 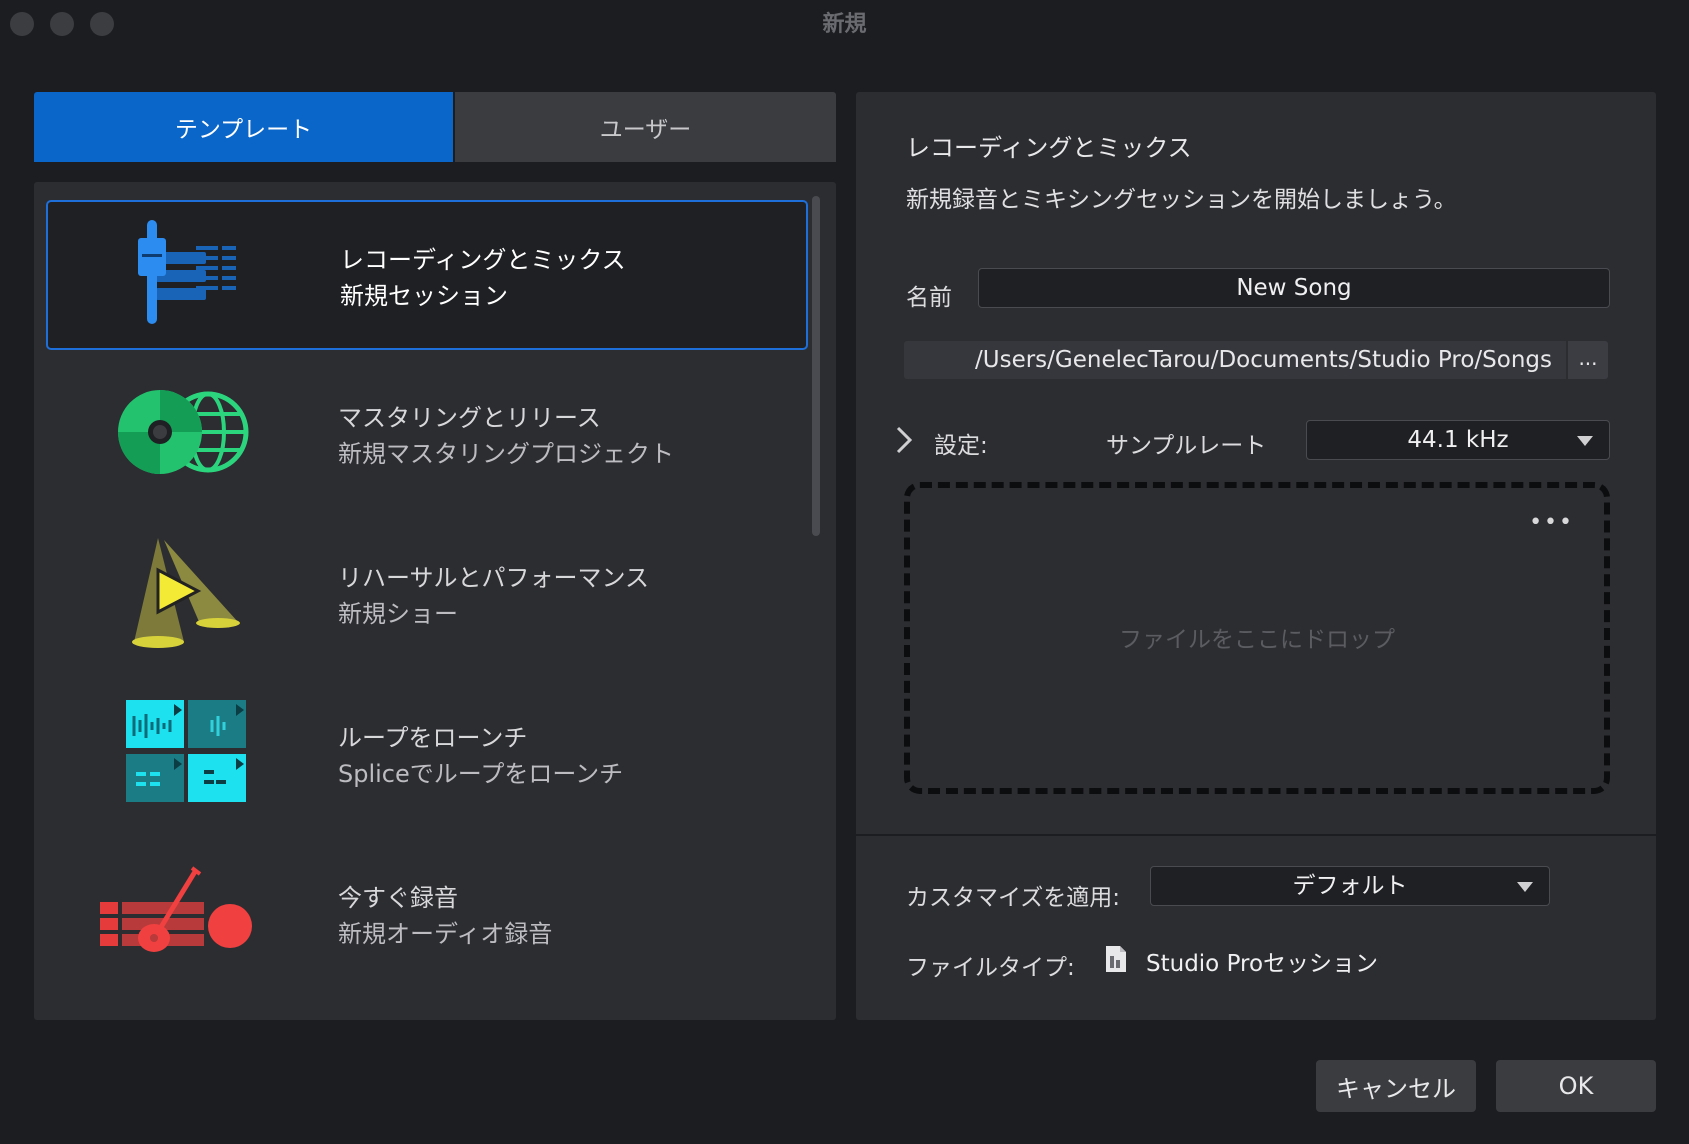 I want to click on template-subtitle: 新規セッション, so click(x=424, y=296).